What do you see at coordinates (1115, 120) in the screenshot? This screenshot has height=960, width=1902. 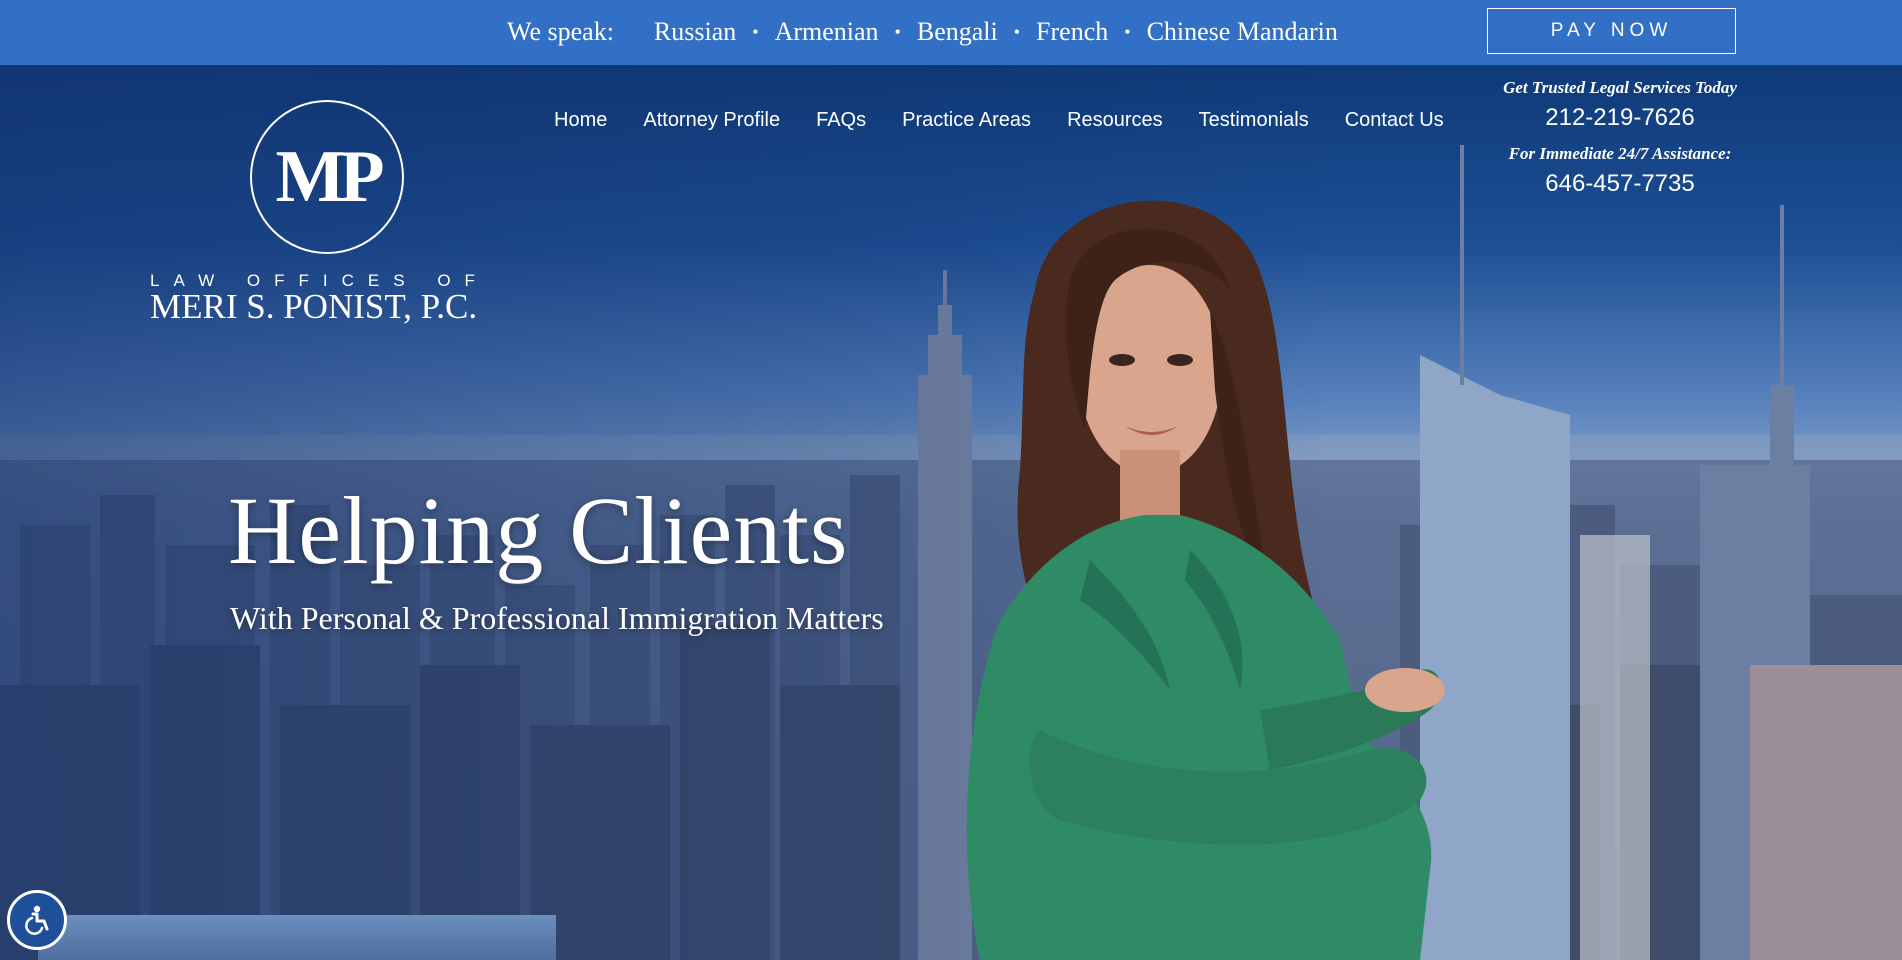 I see `nav-resources: Resources` at bounding box center [1115, 120].